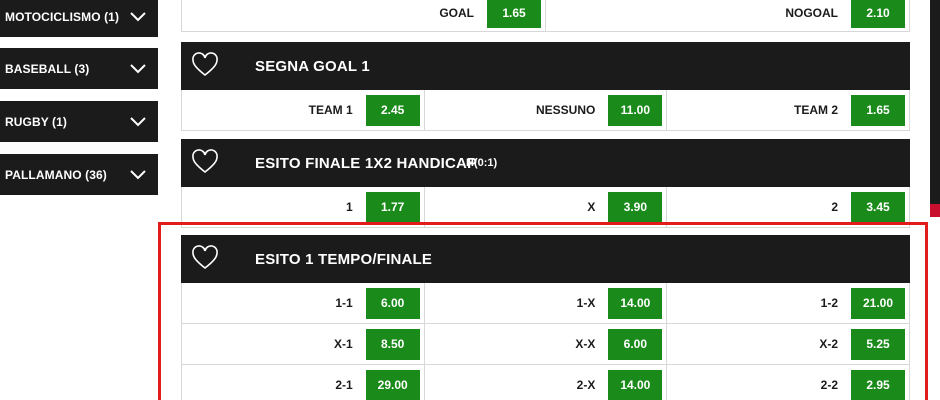  Describe the element at coordinates (343, 344) in the screenshot. I see `outcome-label: X-1` at that location.